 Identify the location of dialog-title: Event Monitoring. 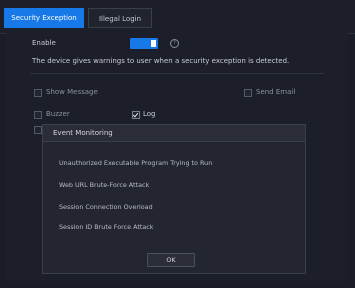
(83, 133).